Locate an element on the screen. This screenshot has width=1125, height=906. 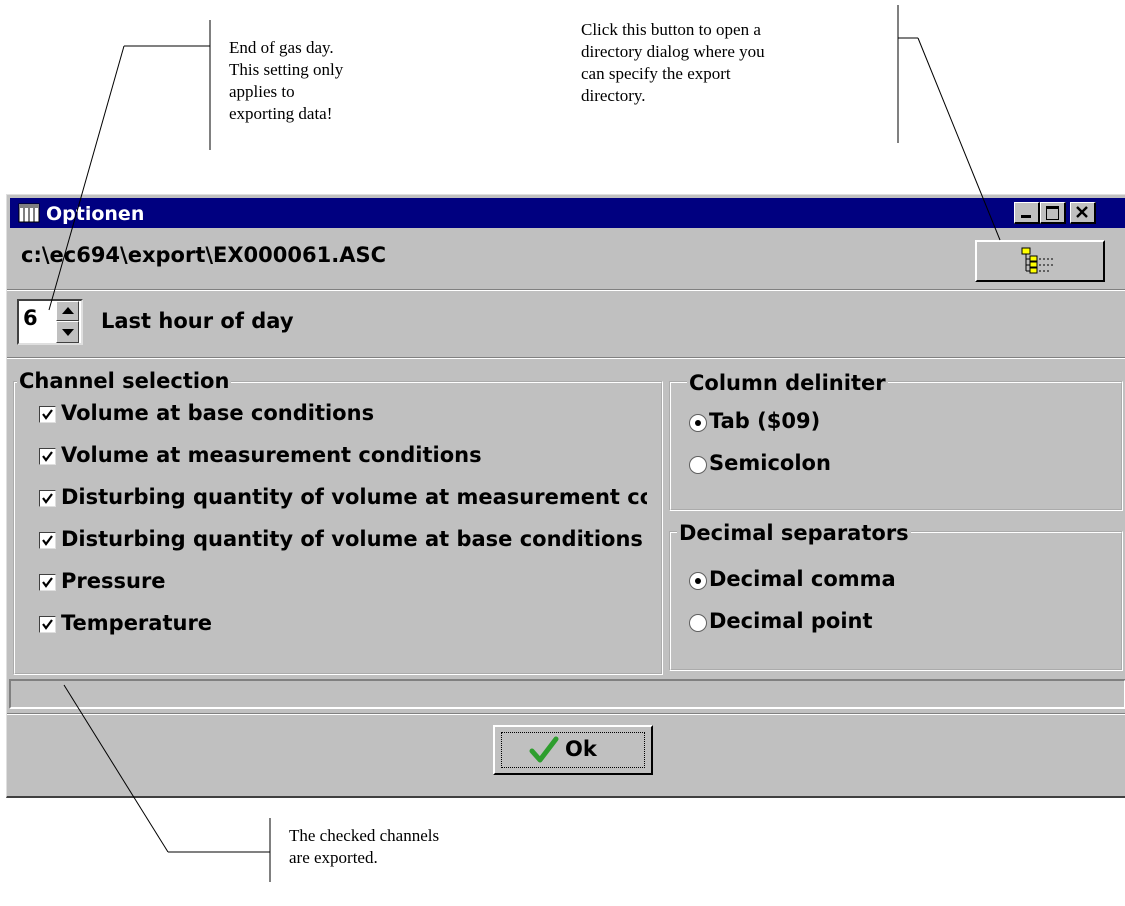
decimal-label: Decimal point is located at coordinates (791, 621).